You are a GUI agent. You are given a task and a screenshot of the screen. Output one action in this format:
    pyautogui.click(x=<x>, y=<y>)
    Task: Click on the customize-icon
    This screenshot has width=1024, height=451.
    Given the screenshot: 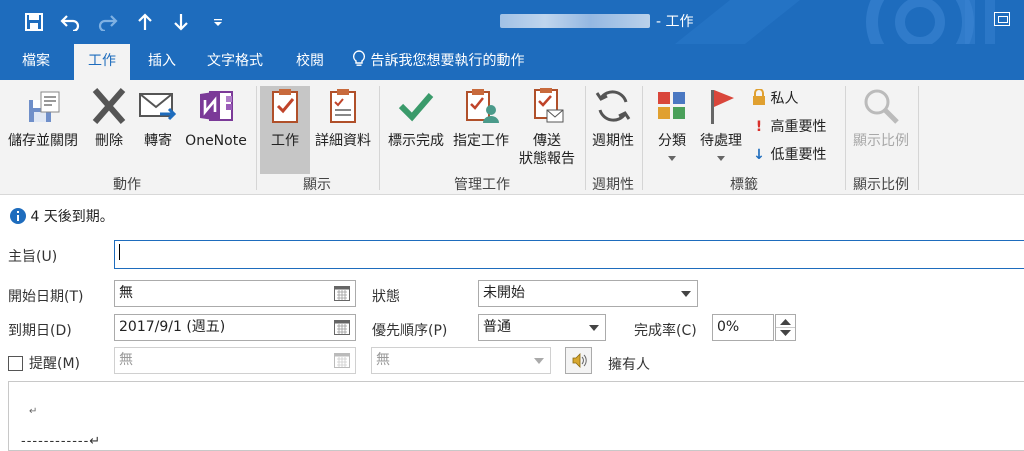 What is the action you would take?
    pyautogui.click(x=218, y=22)
    